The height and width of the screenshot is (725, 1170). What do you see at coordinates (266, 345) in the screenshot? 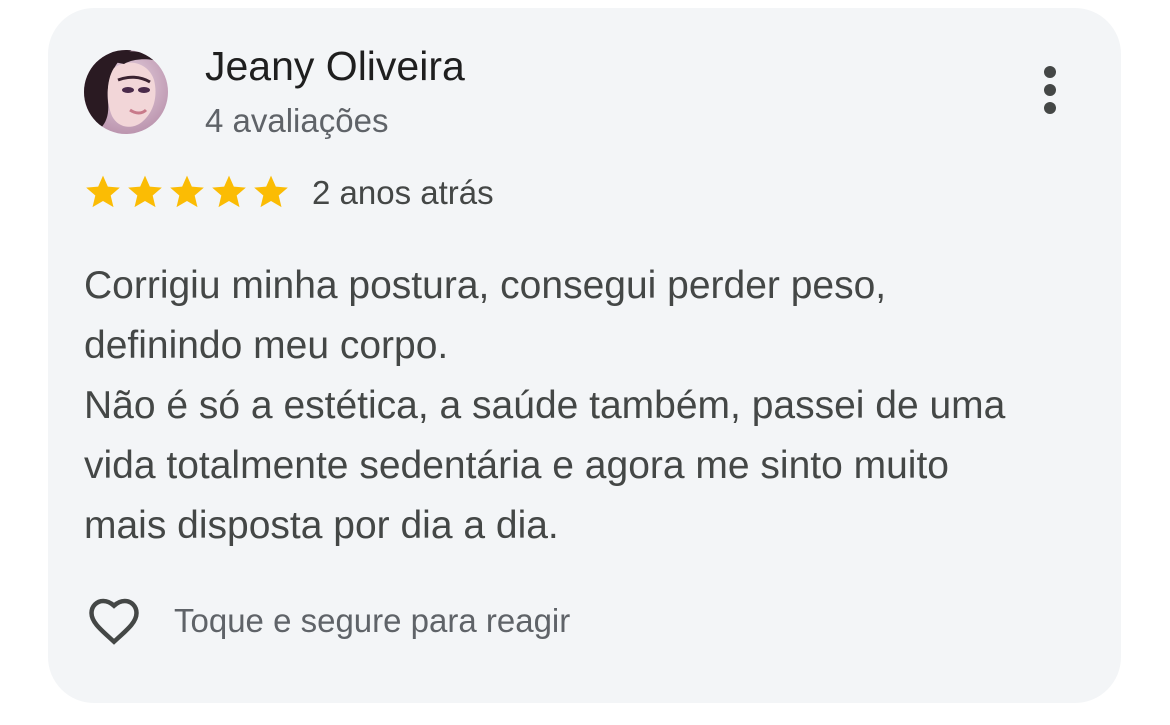
I see `review-text-line: definindo meu corpo.` at bounding box center [266, 345].